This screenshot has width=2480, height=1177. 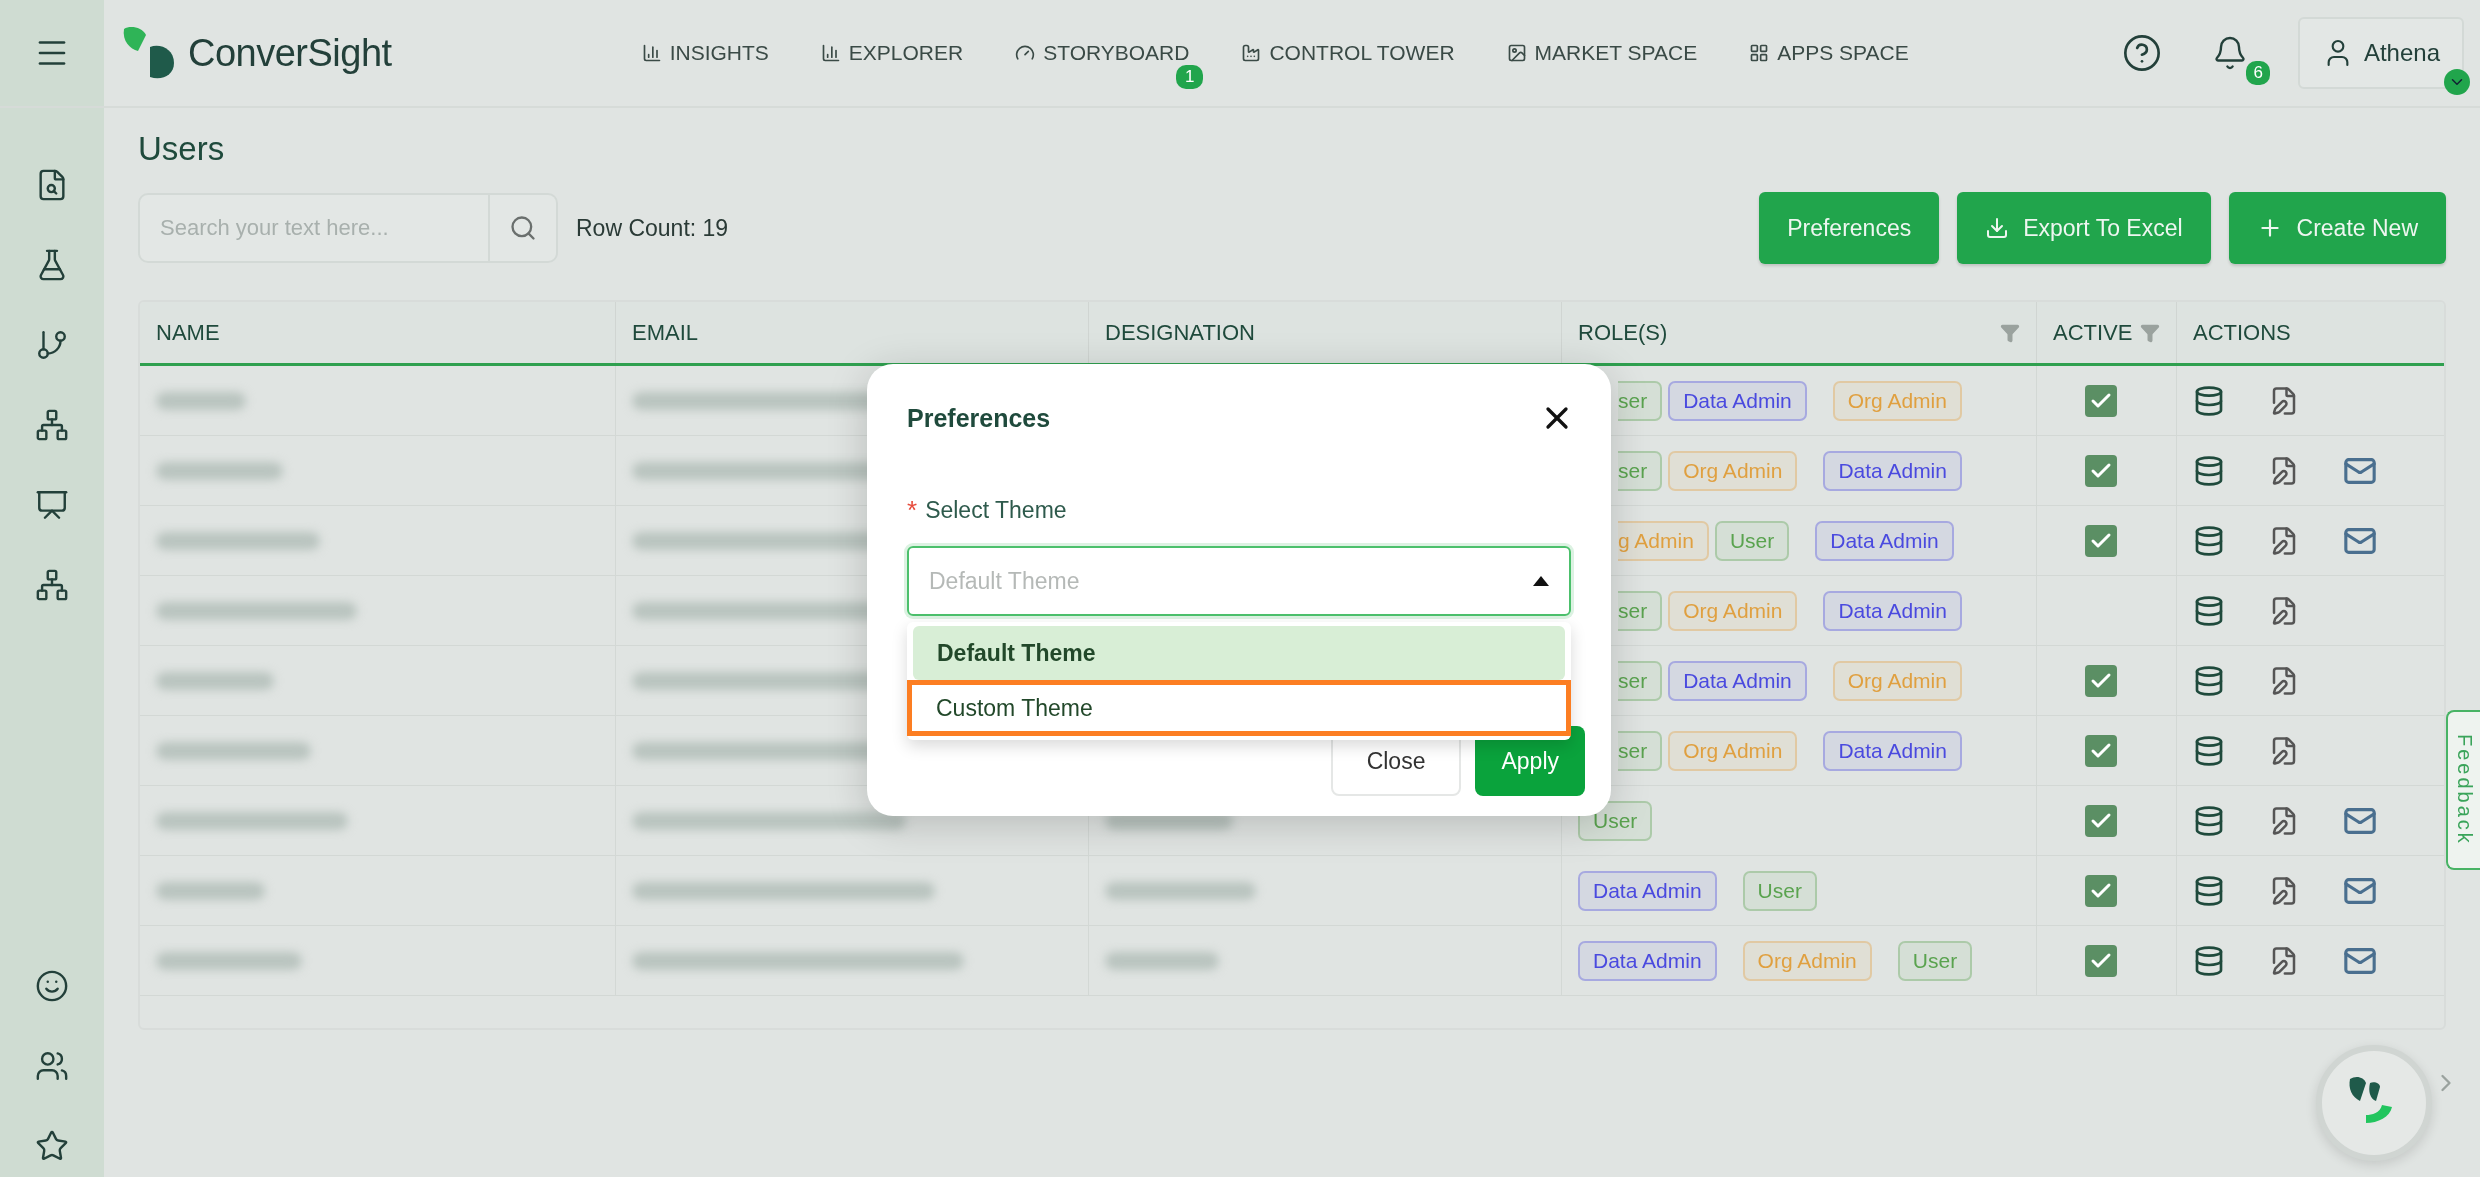 I want to click on page-title: Users, so click(x=182, y=149).